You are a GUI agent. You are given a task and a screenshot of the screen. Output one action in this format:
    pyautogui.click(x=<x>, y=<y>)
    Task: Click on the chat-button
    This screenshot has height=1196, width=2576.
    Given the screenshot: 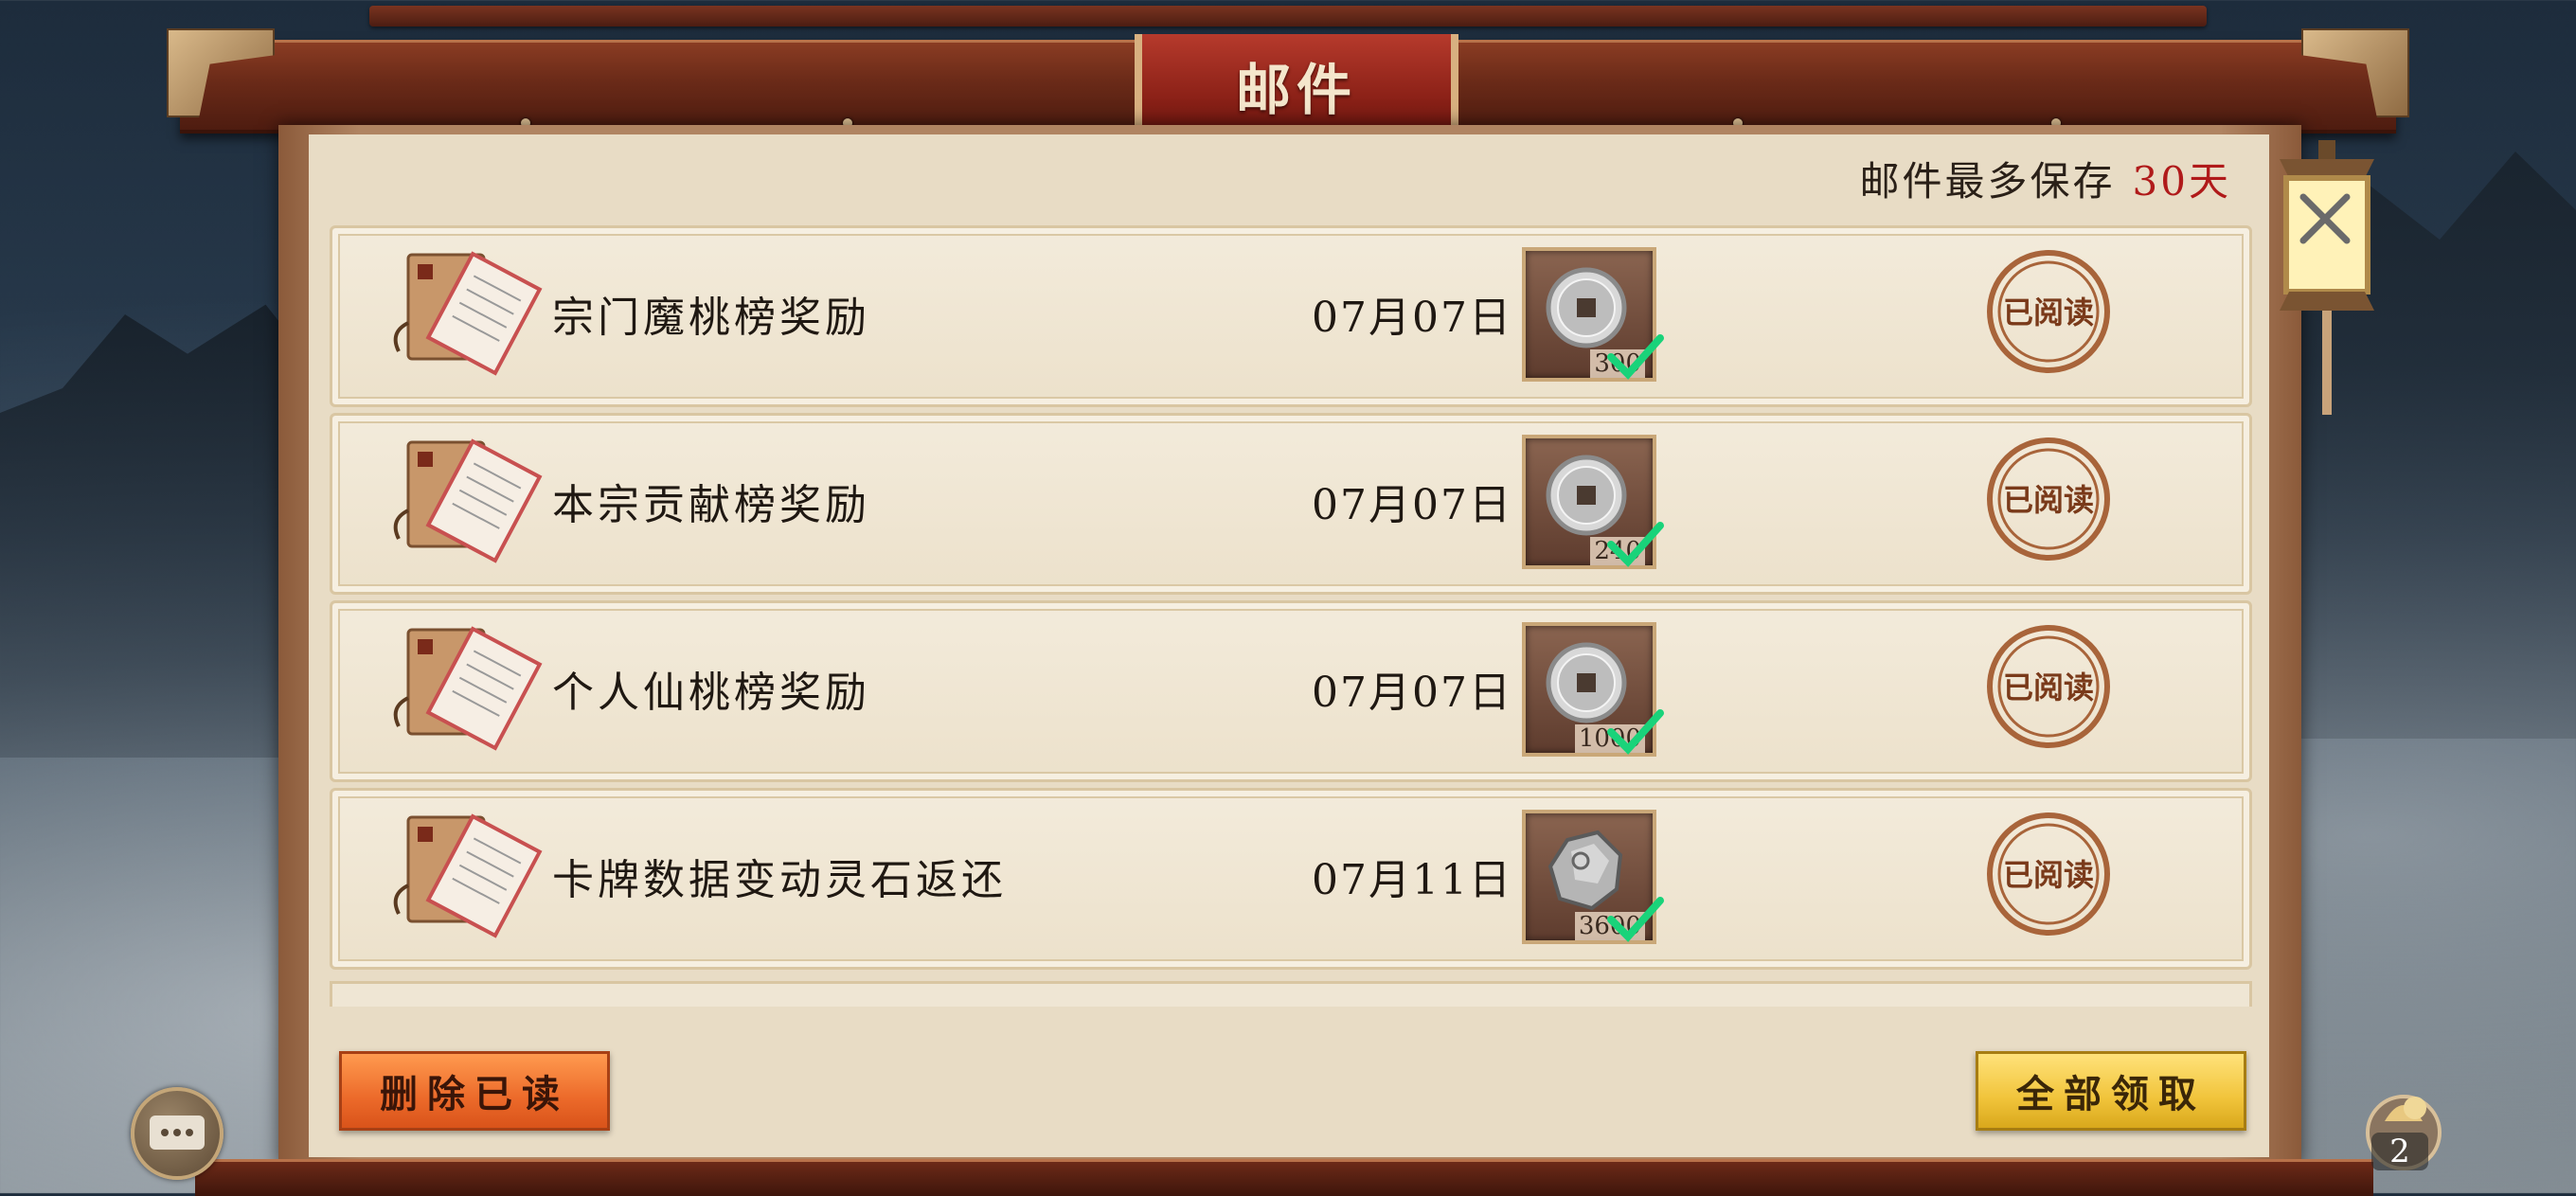 What is the action you would take?
    pyautogui.click(x=177, y=1133)
    